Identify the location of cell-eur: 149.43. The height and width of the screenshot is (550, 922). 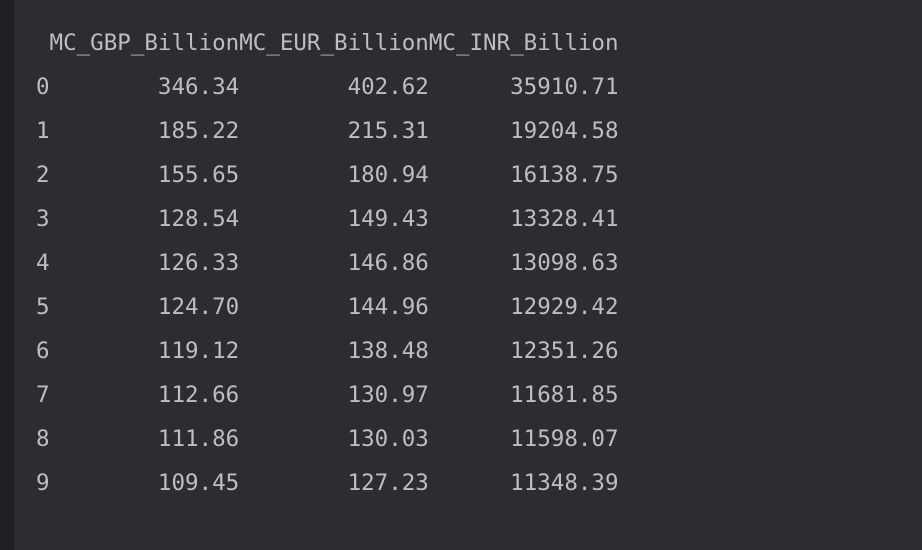
(388, 219).